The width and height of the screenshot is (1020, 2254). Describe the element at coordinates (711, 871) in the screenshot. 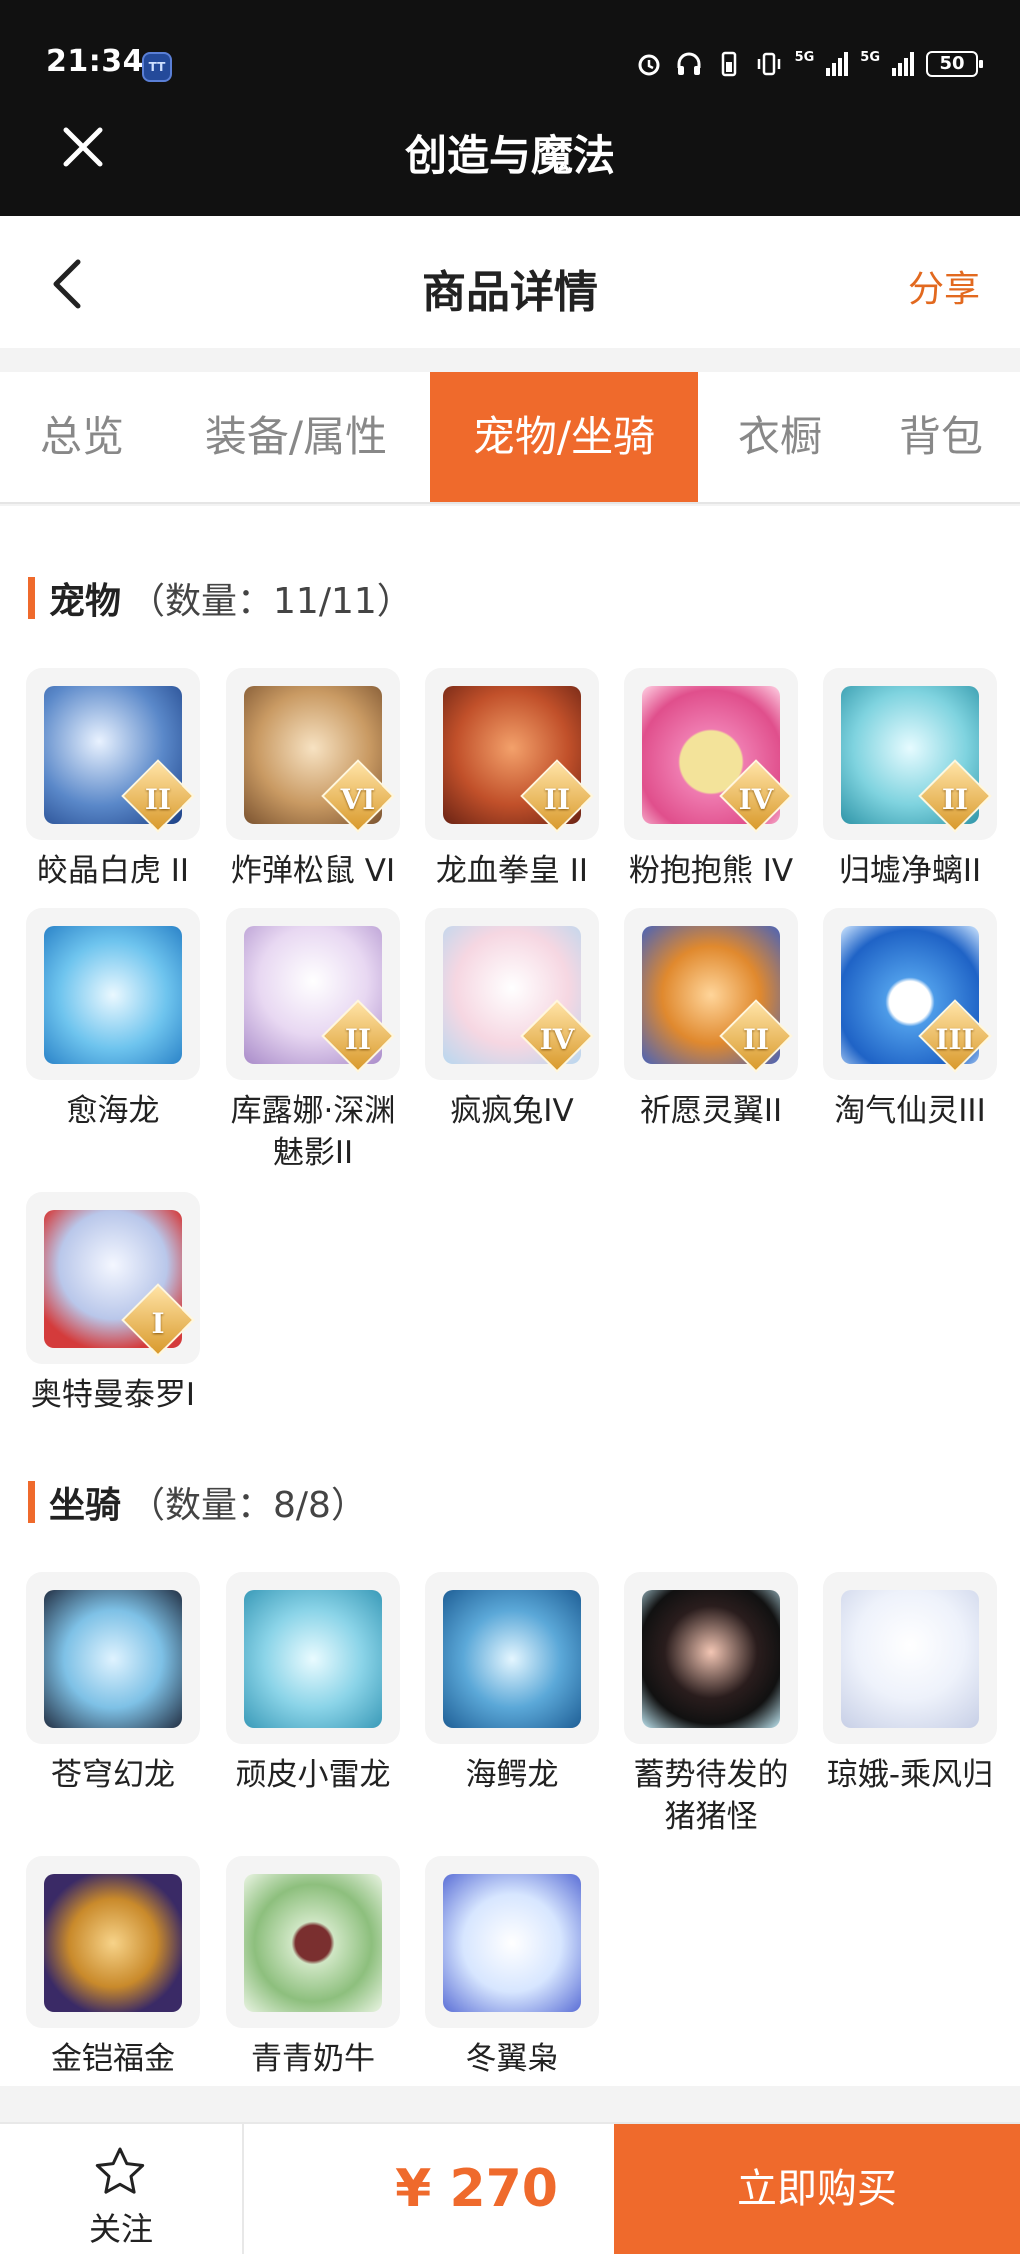

I see `pet-name: 粉抱抱熊 IV` at that location.